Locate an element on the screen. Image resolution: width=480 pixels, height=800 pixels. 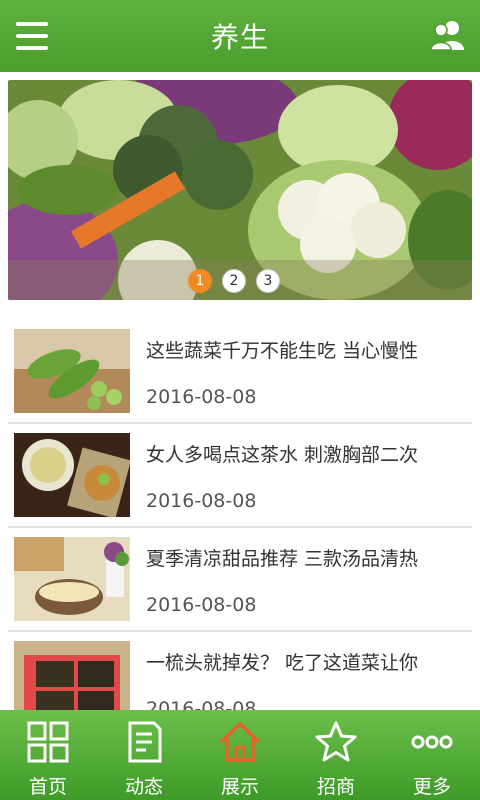
page-dot-2: 2 is located at coordinates (234, 281).